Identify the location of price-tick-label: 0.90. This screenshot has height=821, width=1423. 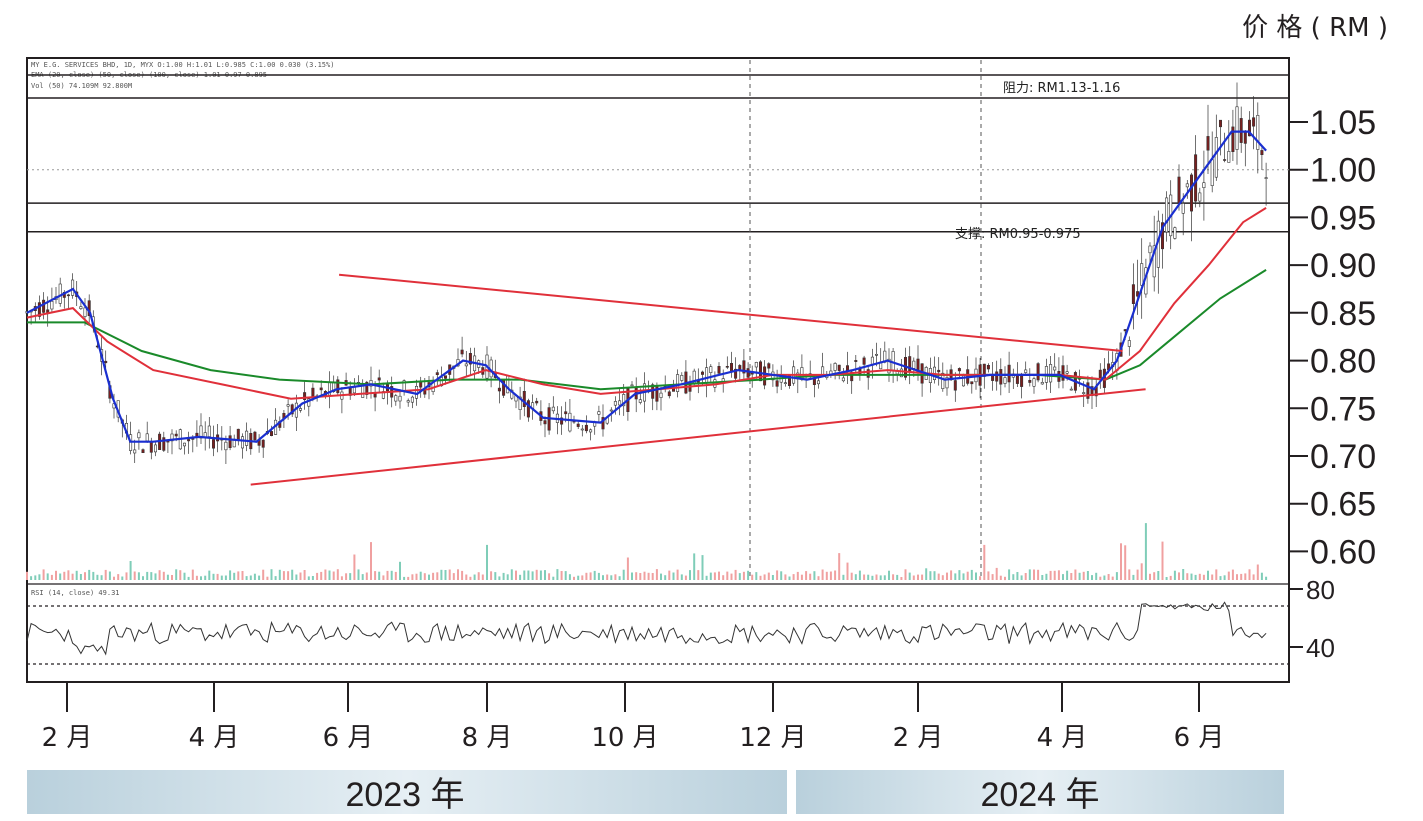
(1343, 266).